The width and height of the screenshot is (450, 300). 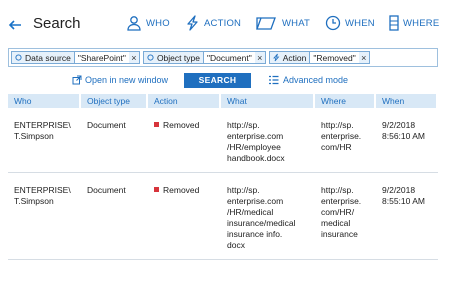 I want to click on external-link-icon, so click(x=77, y=80).